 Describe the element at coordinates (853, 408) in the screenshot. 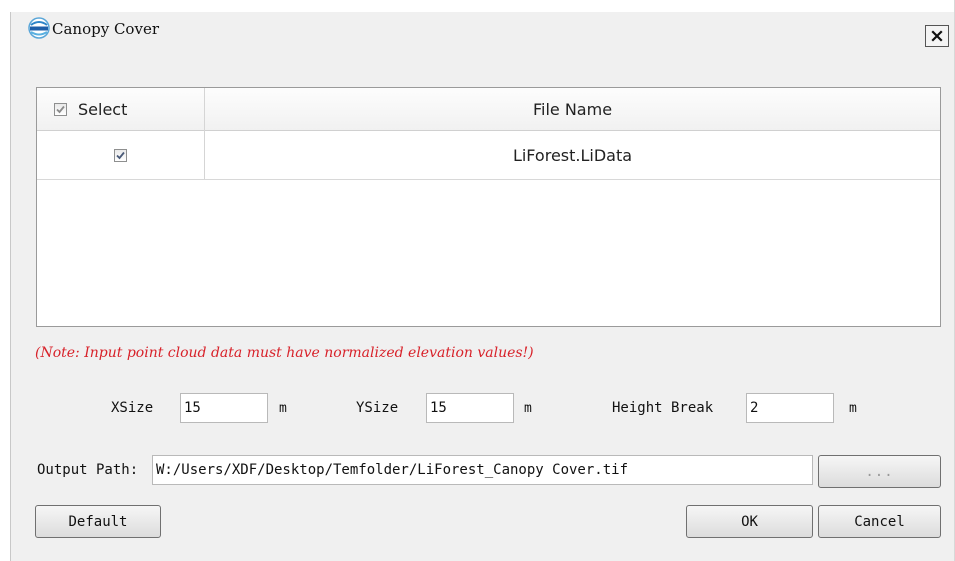

I see `height-break-unit: m` at that location.